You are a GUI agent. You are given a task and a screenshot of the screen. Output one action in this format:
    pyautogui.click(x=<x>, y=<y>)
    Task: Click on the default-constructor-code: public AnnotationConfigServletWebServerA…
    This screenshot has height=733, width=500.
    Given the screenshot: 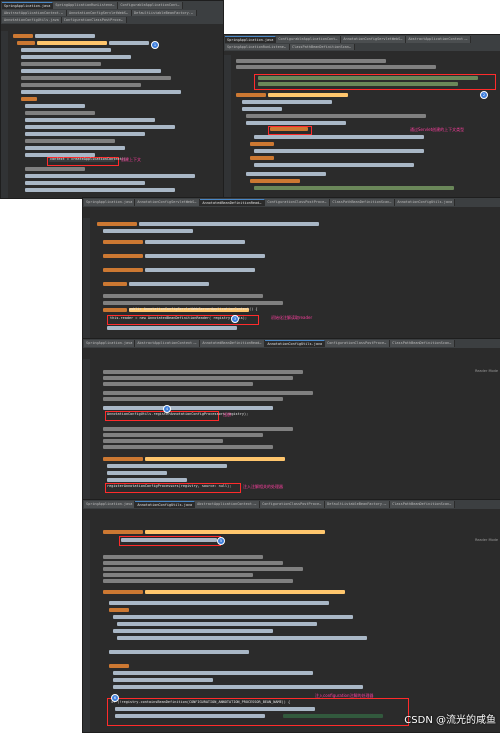 What is the action you would take?
    pyautogui.click(x=193, y=309)
    